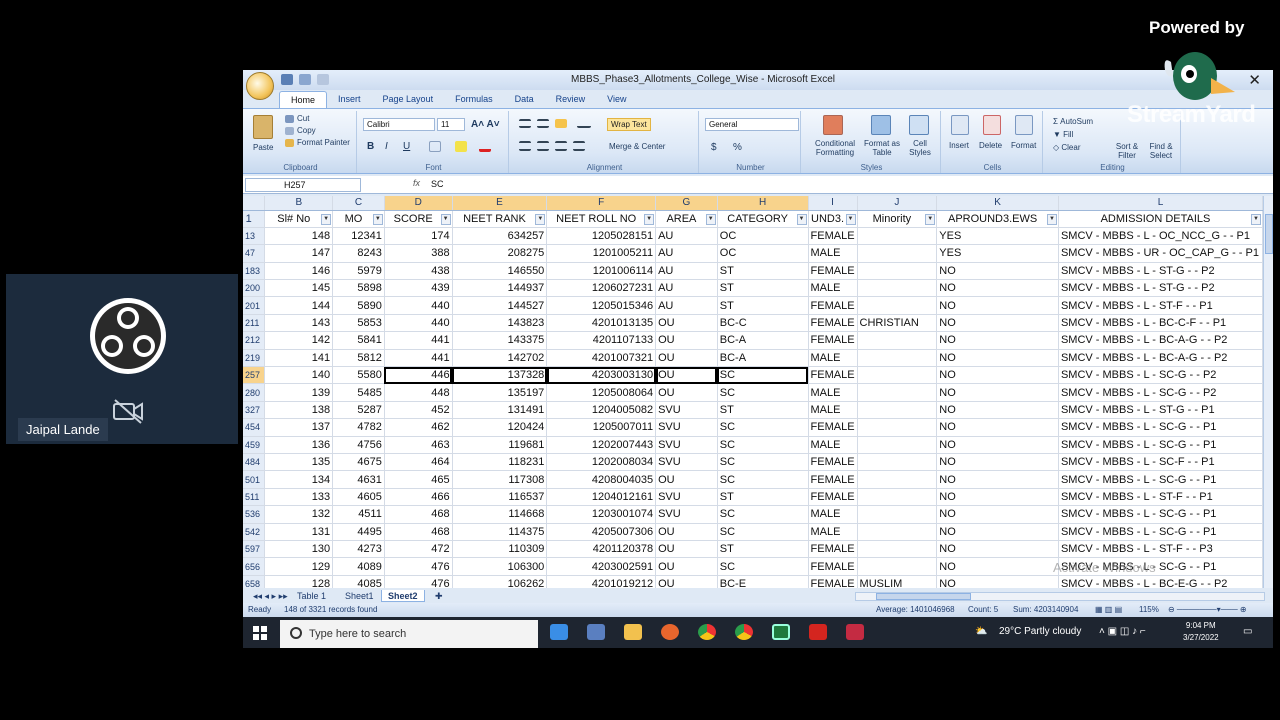 The width and height of the screenshot is (1280, 720). What do you see at coordinates (386, 146) in the screenshot?
I see `italic-button: I` at bounding box center [386, 146].